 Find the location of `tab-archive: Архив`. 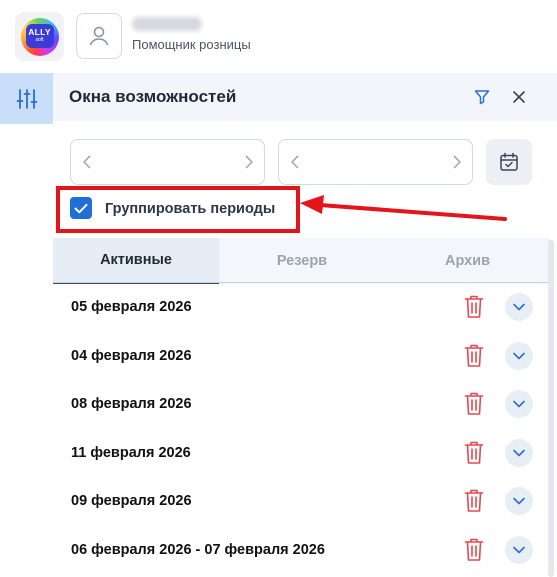

tab-archive: Архив is located at coordinates (467, 261).